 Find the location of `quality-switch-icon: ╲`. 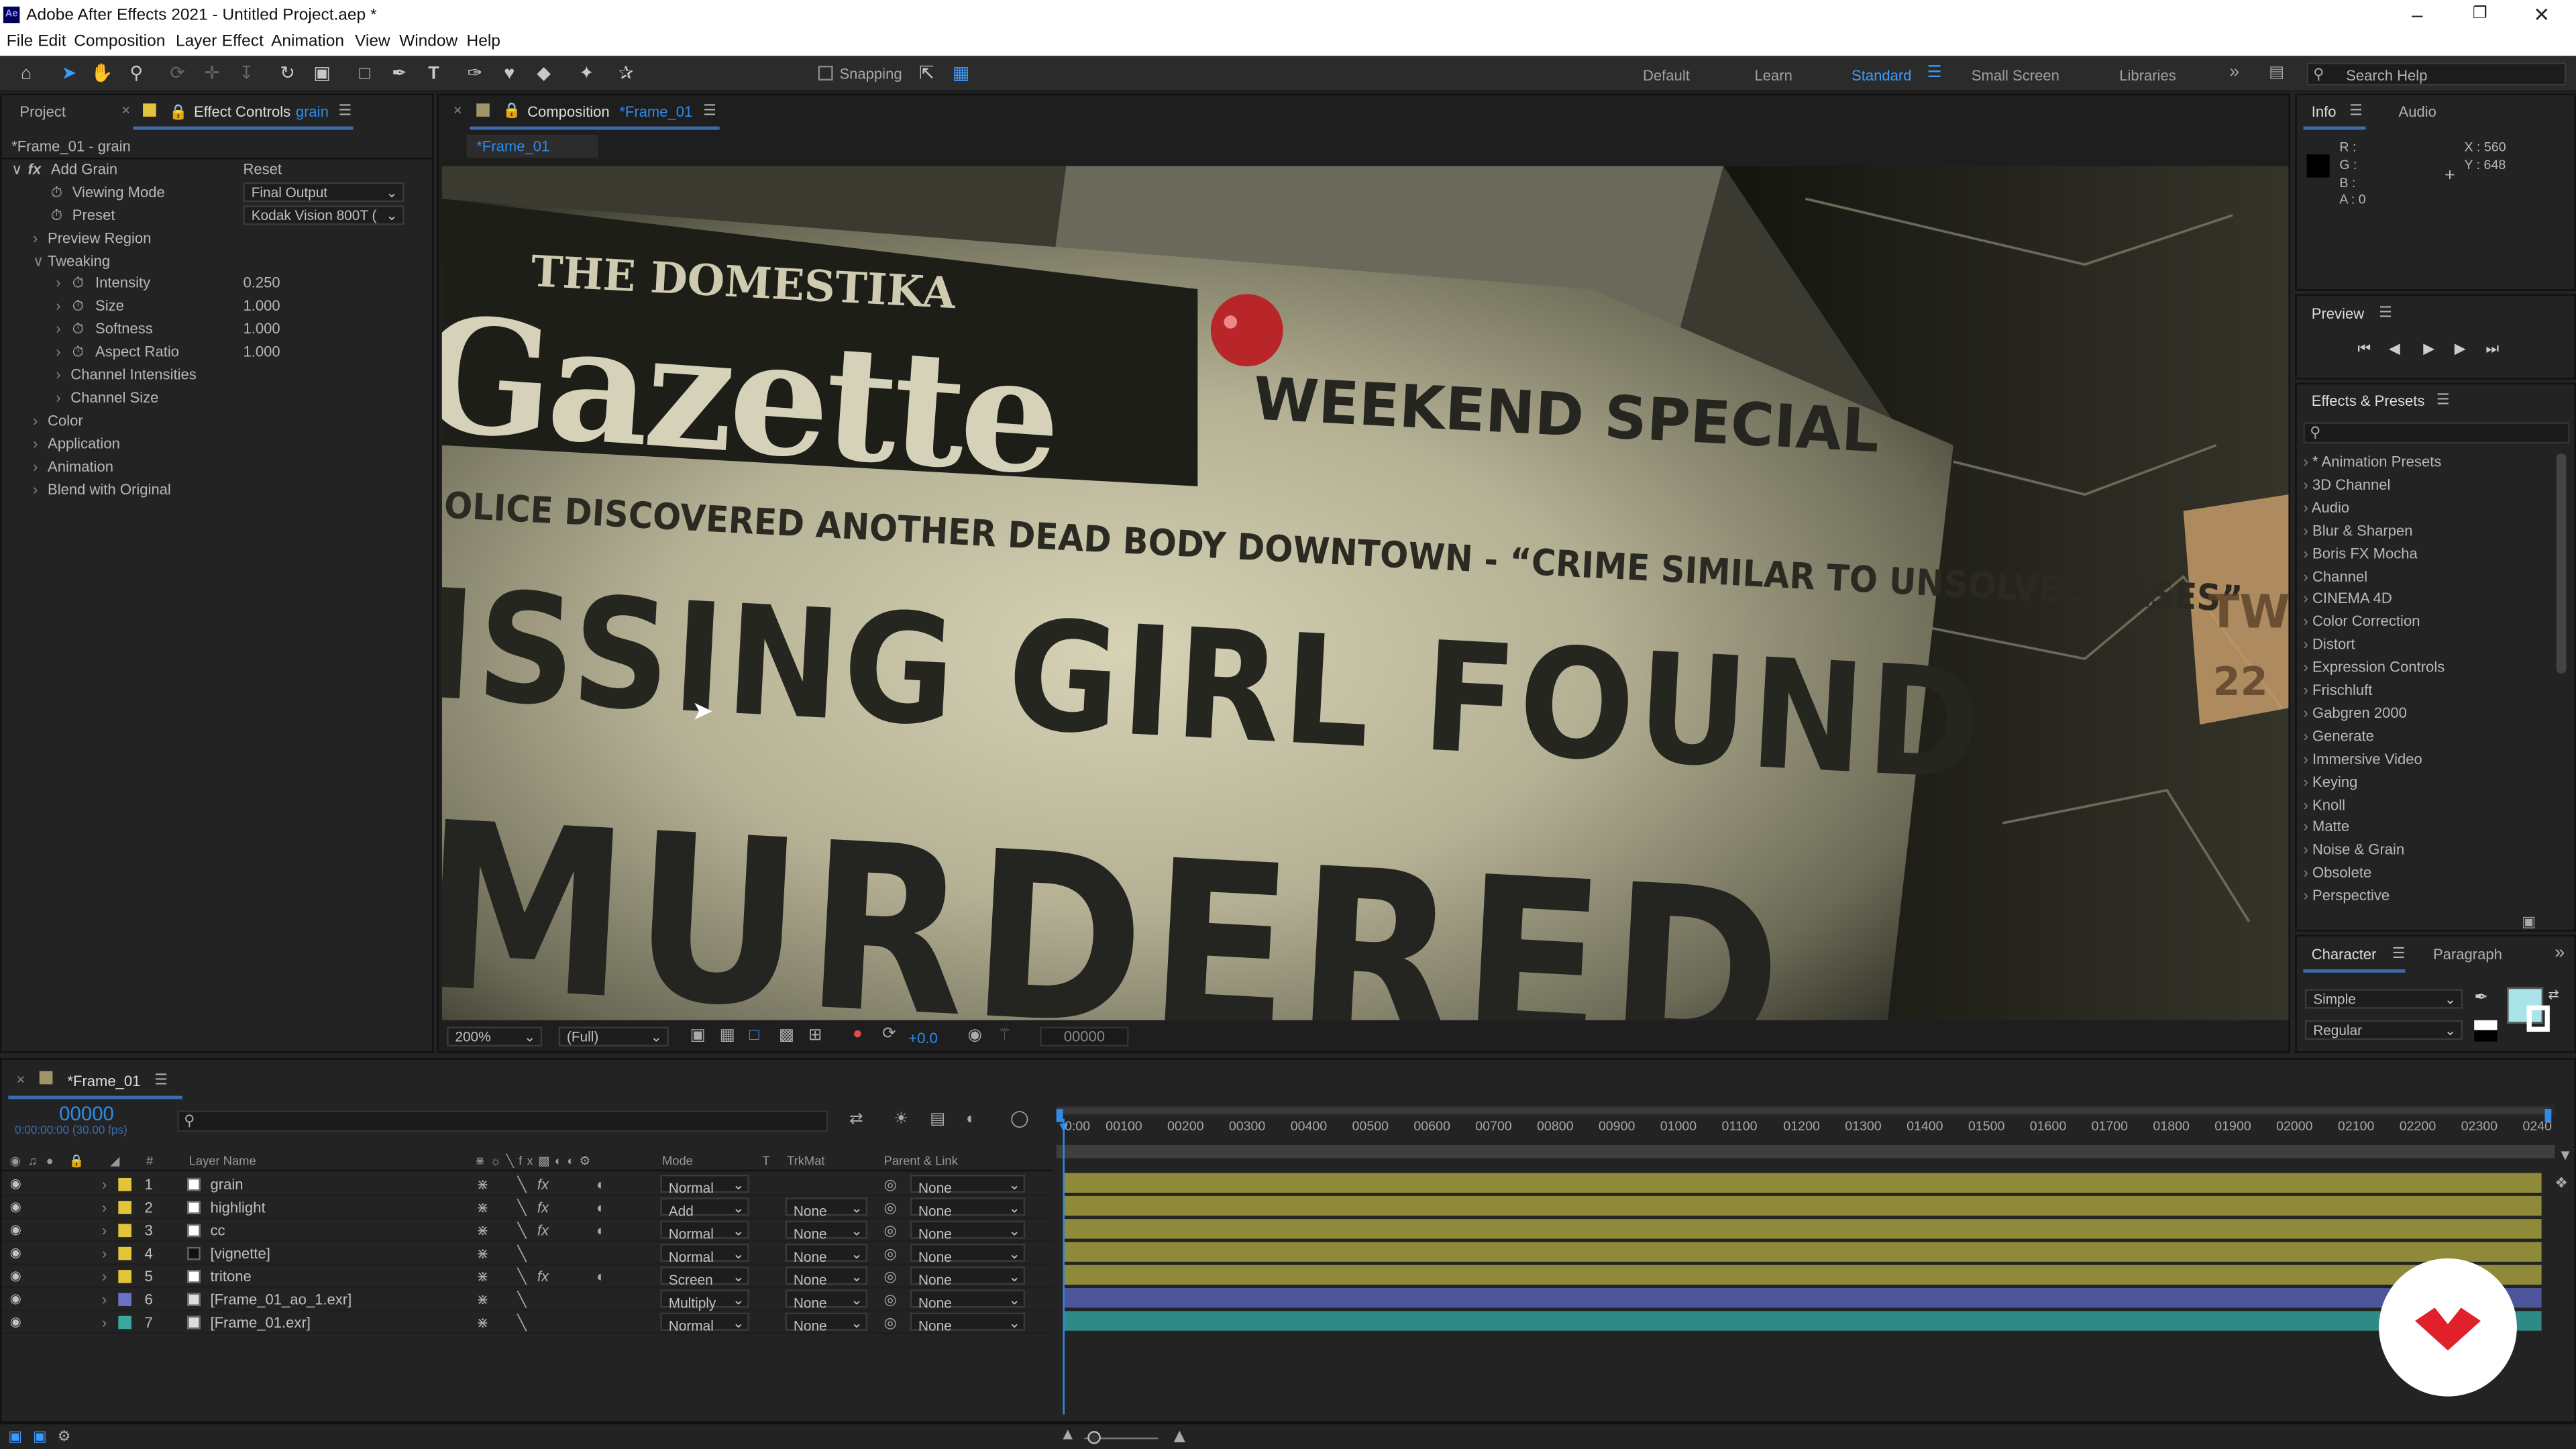

quality-switch-icon: ╲ is located at coordinates (521, 1208).